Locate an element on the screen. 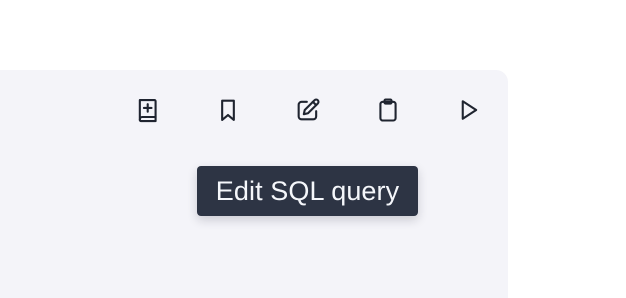  query-toolbar is located at coordinates (308, 110).